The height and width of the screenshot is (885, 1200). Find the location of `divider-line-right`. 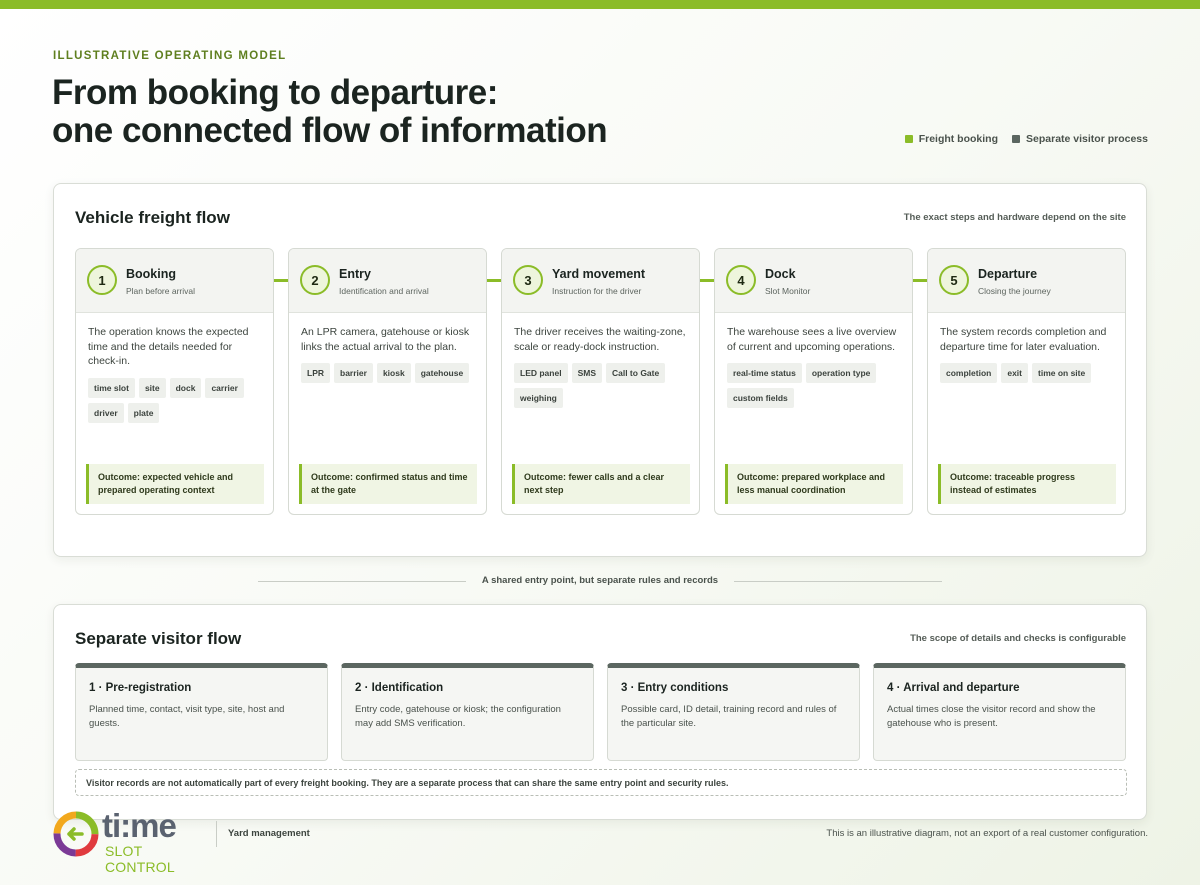

divider-line-right is located at coordinates (838, 581).